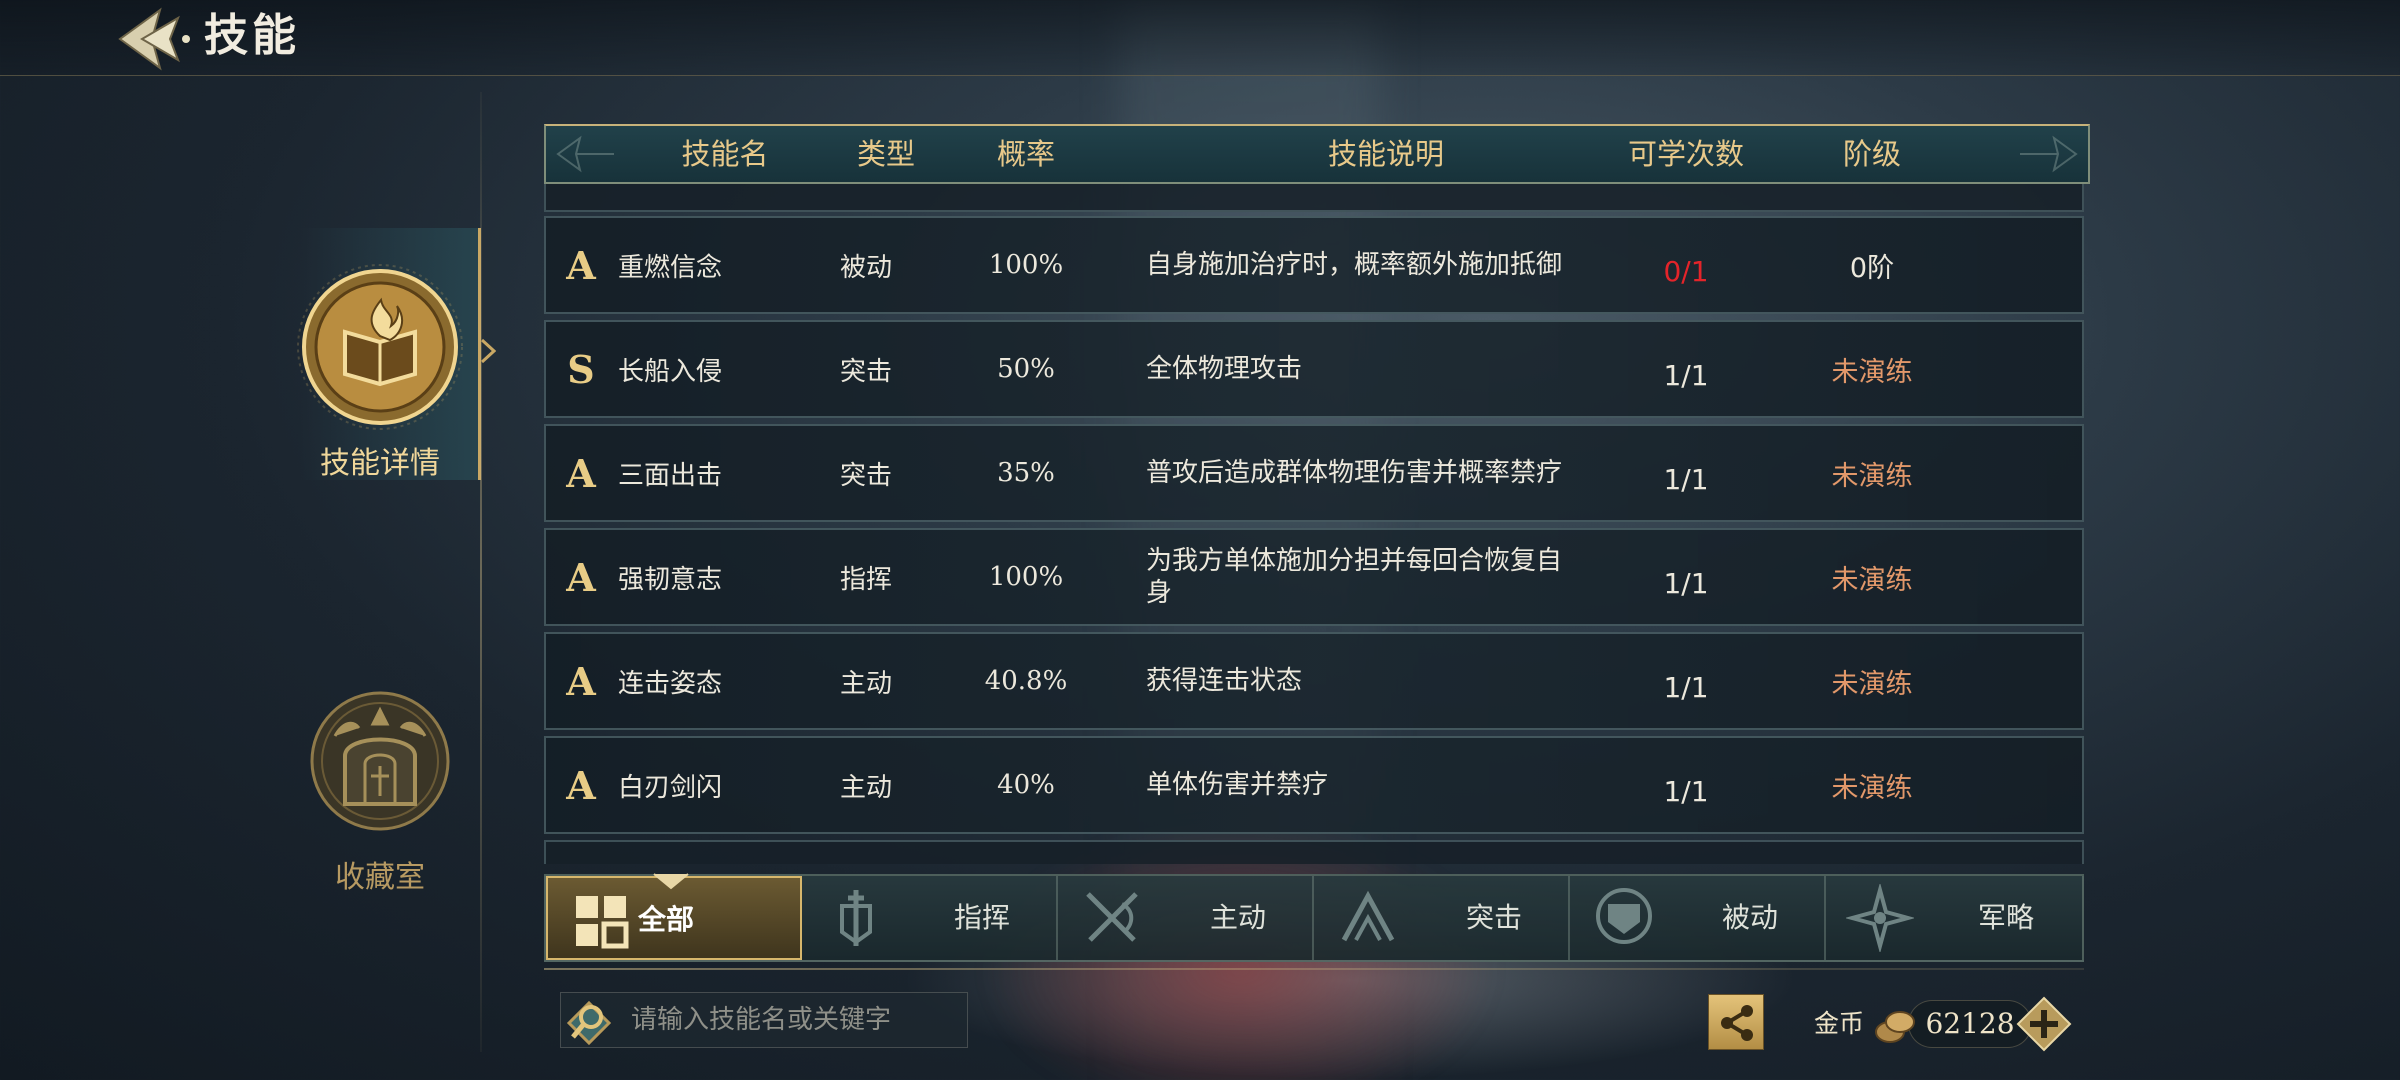 The width and height of the screenshot is (2400, 1080). What do you see at coordinates (1698, 918) in the screenshot?
I see `tab-passive: 被动` at bounding box center [1698, 918].